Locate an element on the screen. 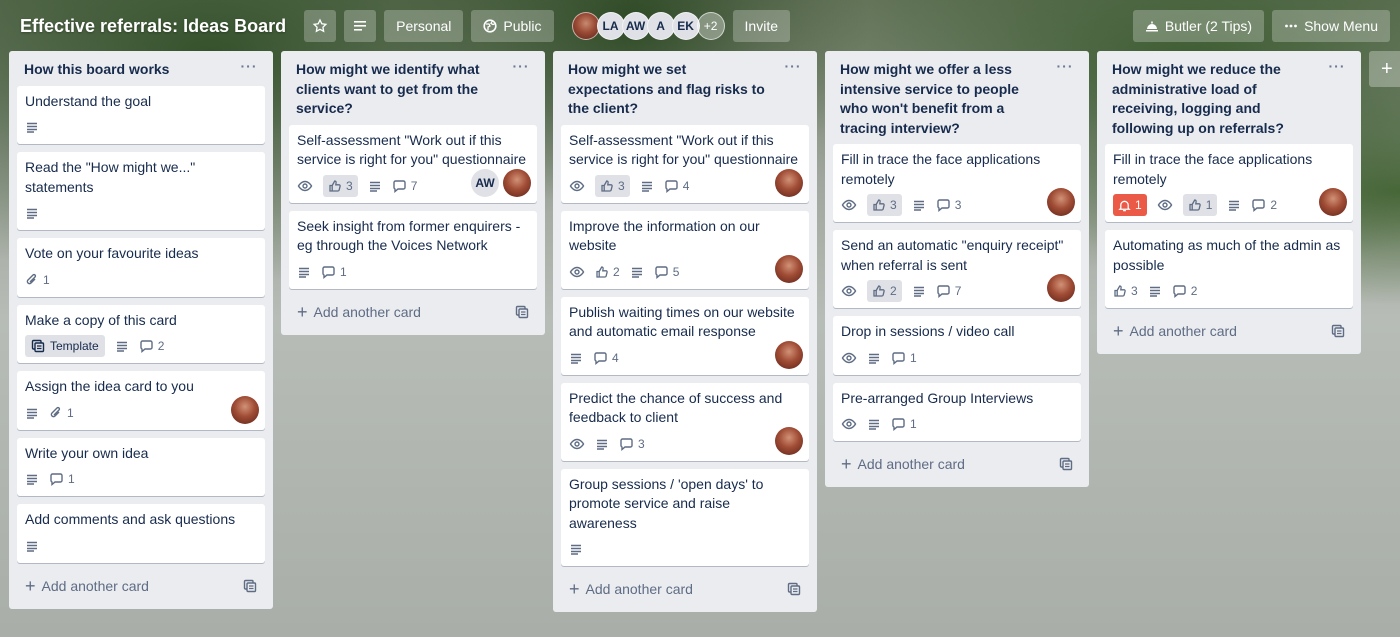  list-header: How this board works ··· is located at coordinates (141, 68).